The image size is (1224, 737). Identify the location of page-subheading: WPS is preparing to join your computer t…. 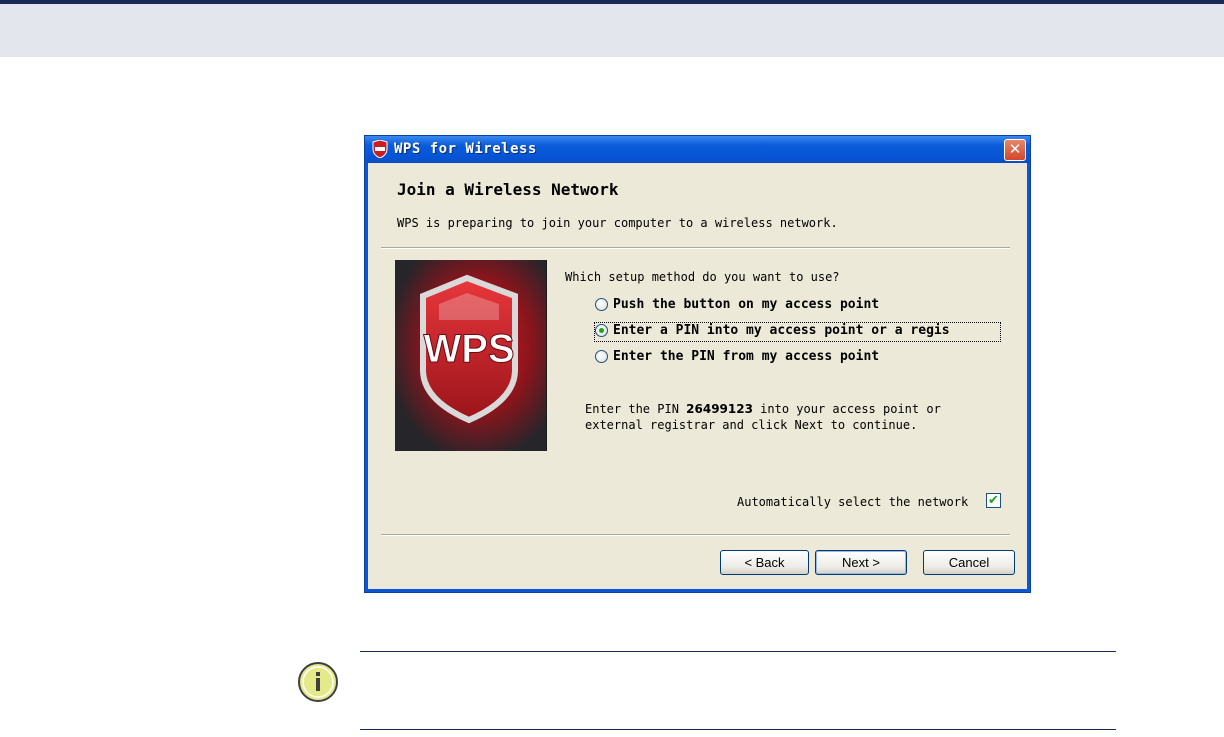
(617, 223).